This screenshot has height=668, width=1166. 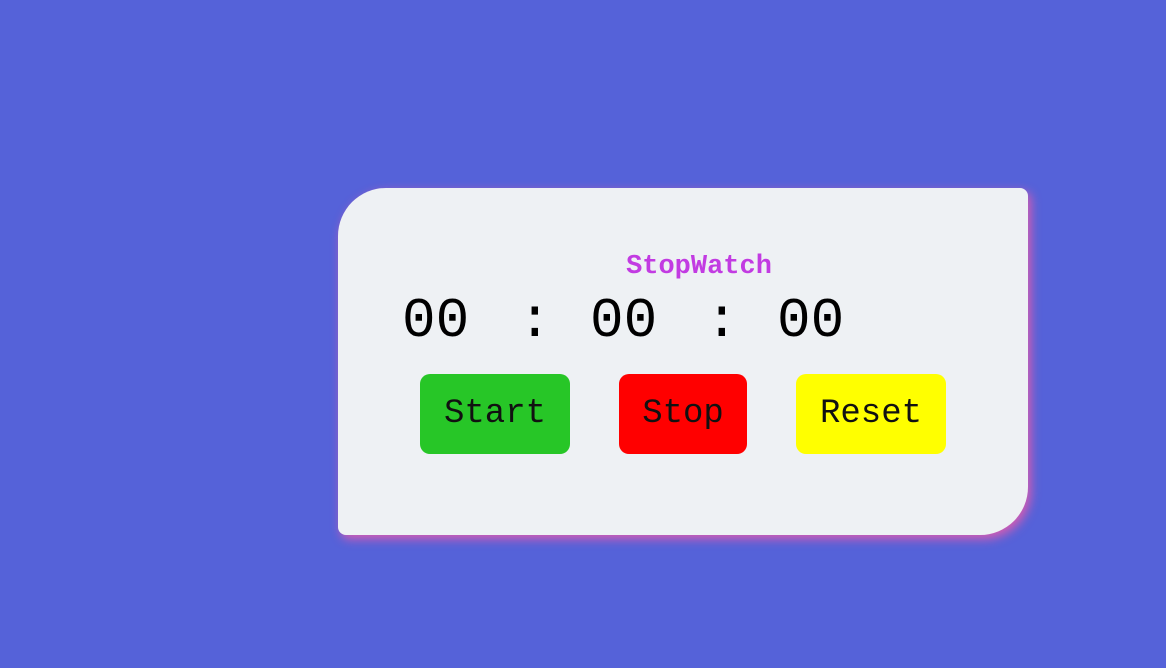 What do you see at coordinates (871, 414) in the screenshot?
I see `reset-button: Reset` at bounding box center [871, 414].